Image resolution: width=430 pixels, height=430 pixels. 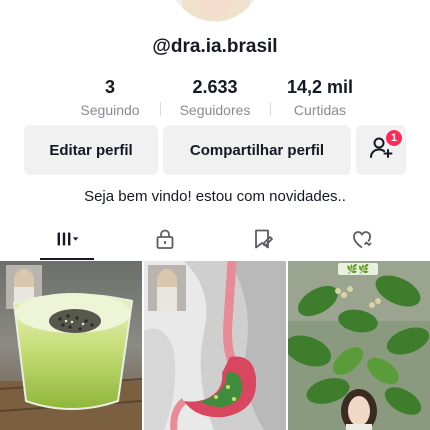 I want to click on active-tab-indicator, so click(x=67, y=259).